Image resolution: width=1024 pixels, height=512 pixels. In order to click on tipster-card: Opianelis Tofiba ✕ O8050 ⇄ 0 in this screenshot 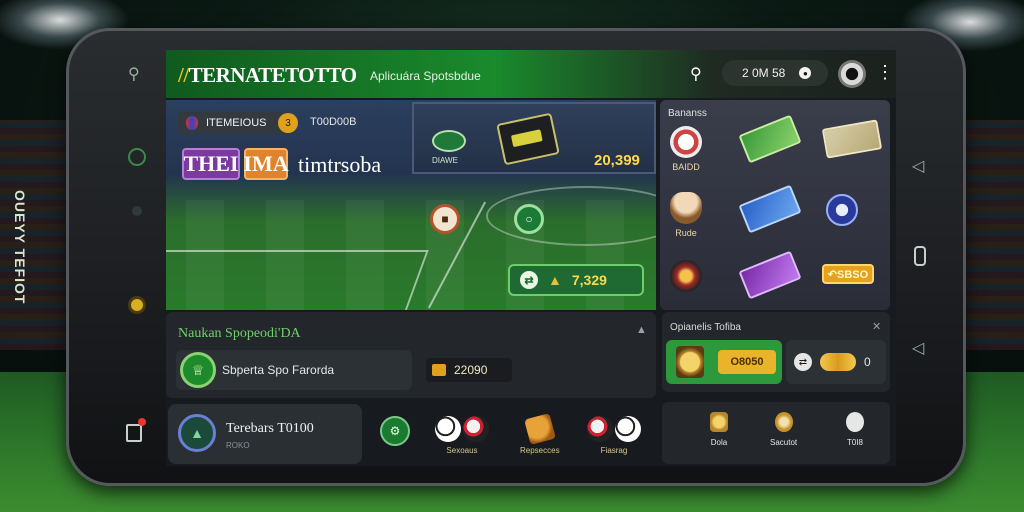, I will do `click(776, 352)`.